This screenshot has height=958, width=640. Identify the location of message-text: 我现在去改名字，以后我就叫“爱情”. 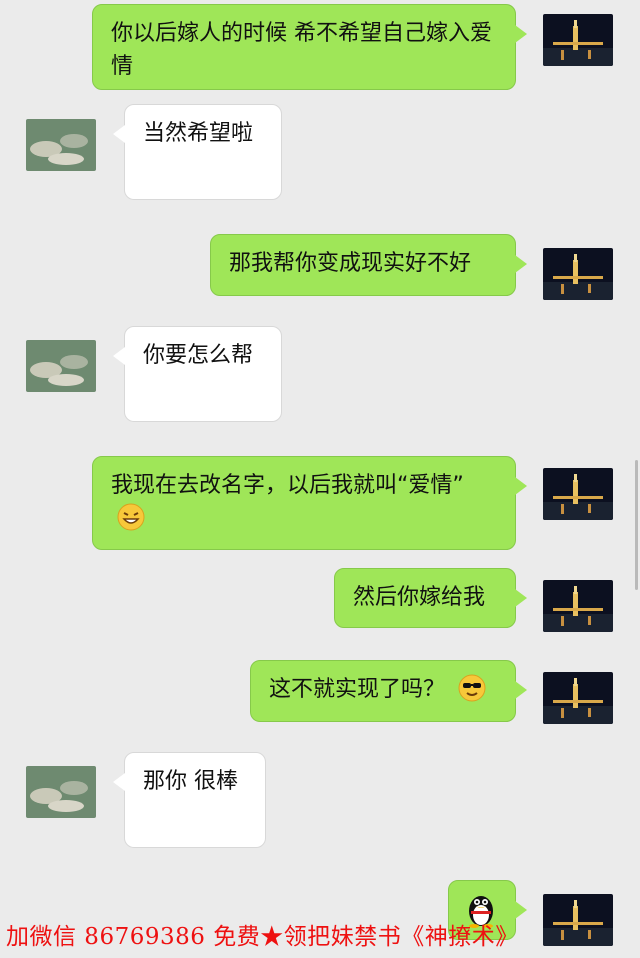
(287, 485).